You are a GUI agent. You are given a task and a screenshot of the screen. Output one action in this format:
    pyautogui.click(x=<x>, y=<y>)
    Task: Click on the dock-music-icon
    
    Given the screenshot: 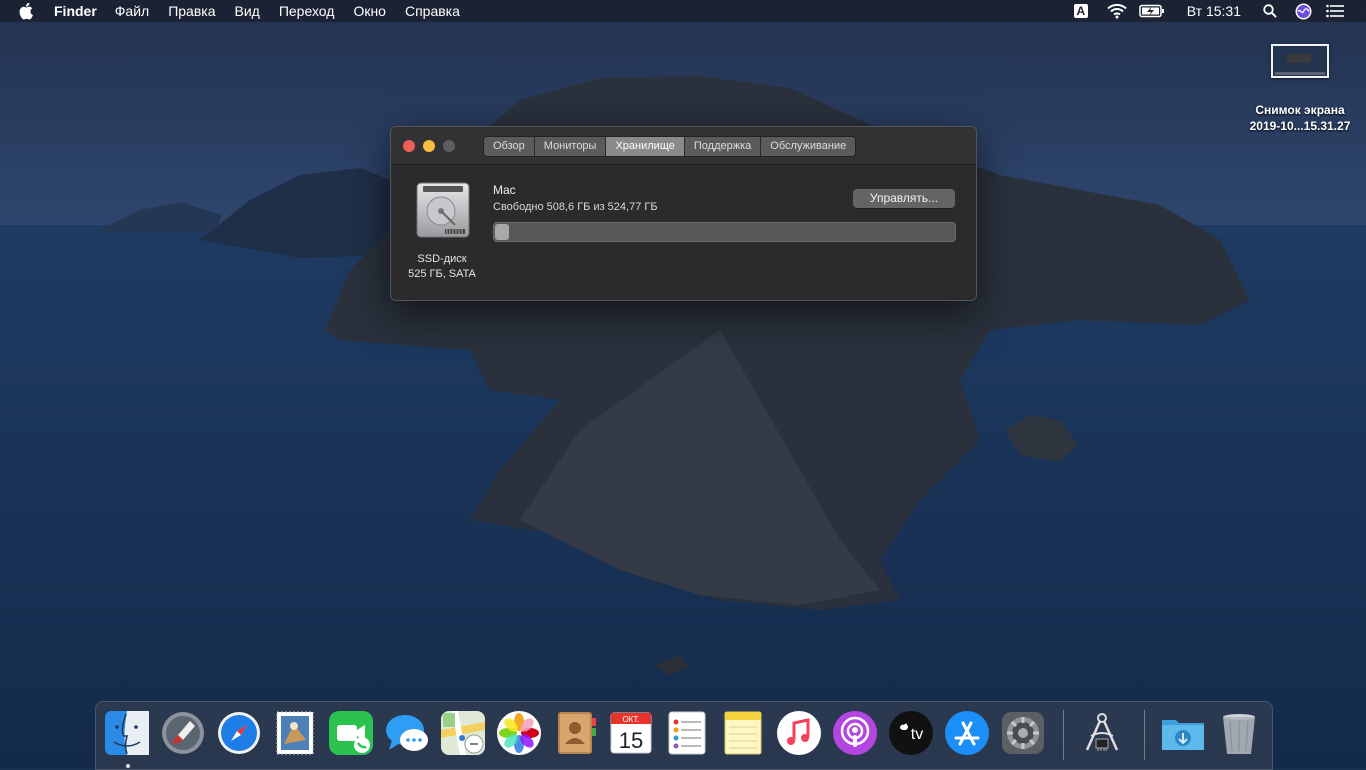 What is the action you would take?
    pyautogui.click(x=799, y=733)
    